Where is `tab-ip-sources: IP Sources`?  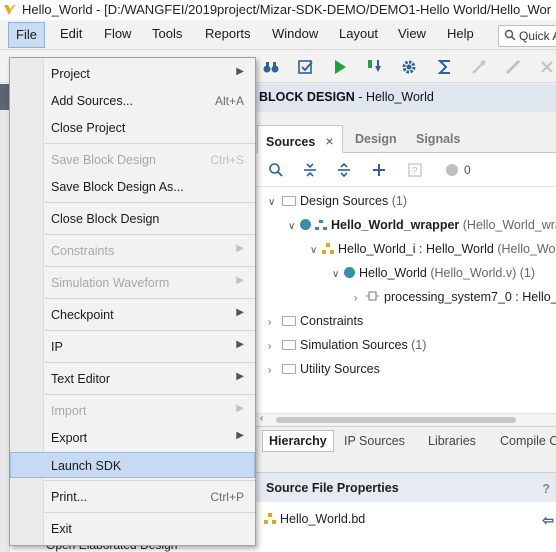 tab-ip-sources: IP Sources is located at coordinates (374, 441).